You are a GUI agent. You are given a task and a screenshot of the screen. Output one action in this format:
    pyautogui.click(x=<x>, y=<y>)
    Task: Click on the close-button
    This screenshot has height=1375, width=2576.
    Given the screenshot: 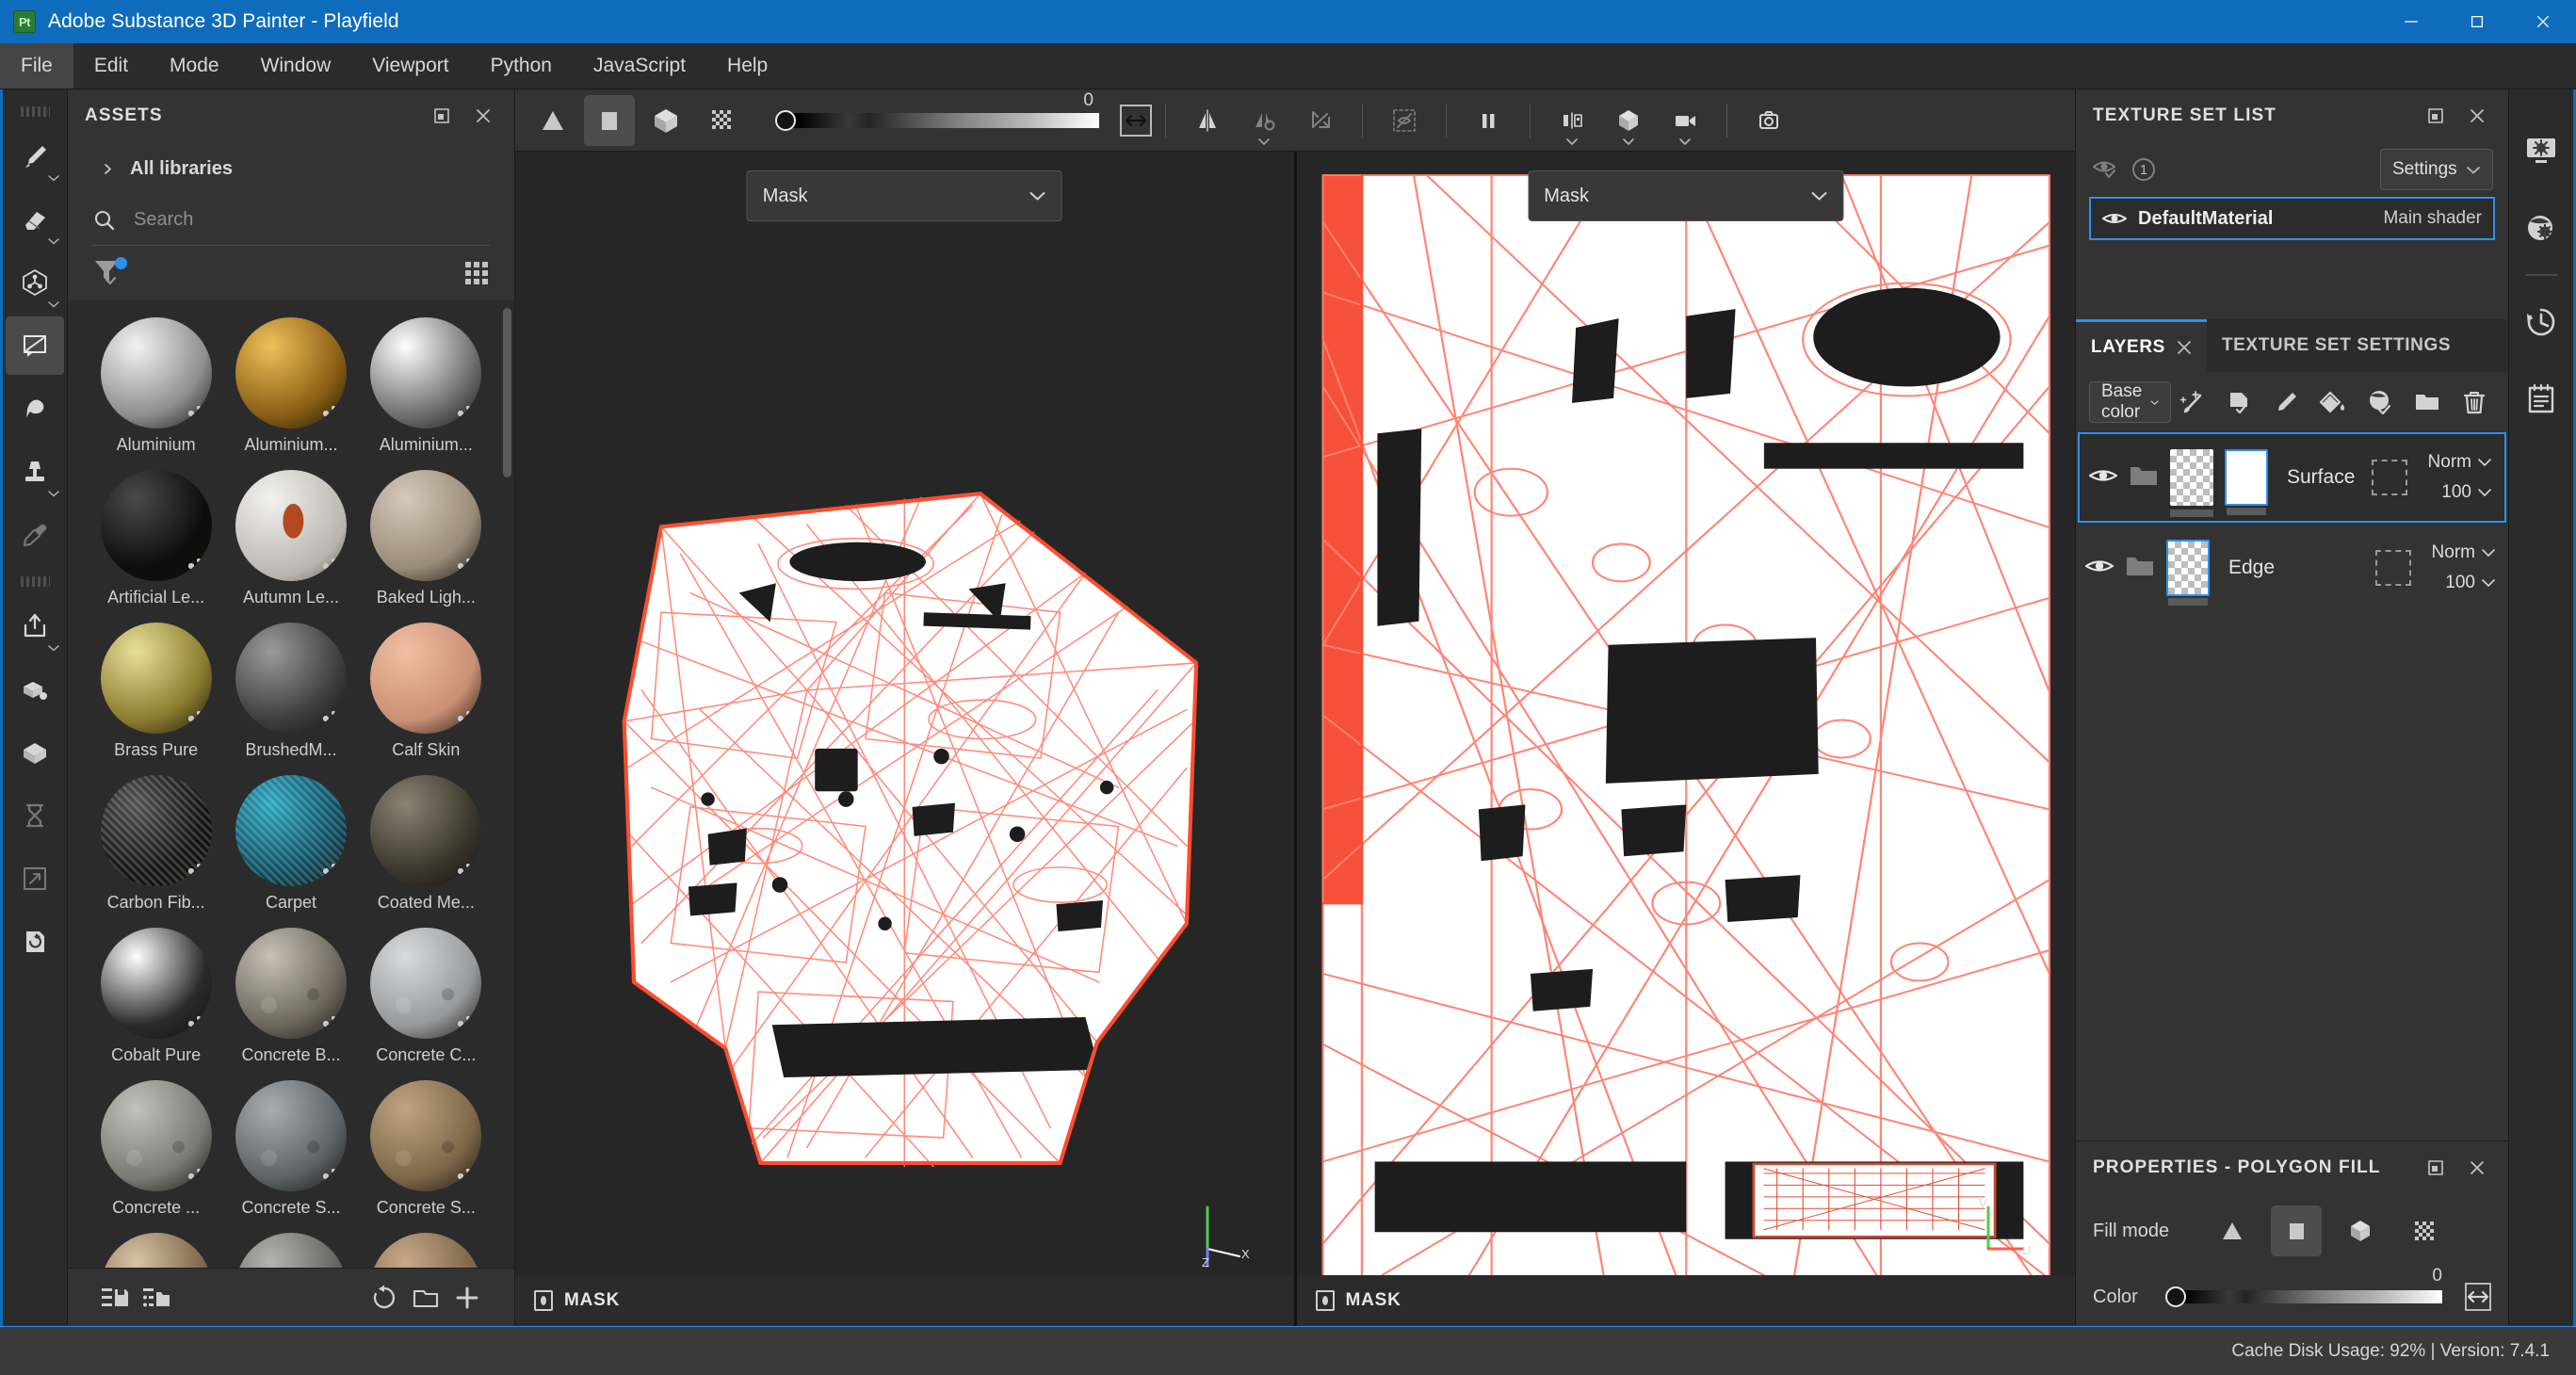 What is the action you would take?
    pyautogui.click(x=2543, y=21)
    